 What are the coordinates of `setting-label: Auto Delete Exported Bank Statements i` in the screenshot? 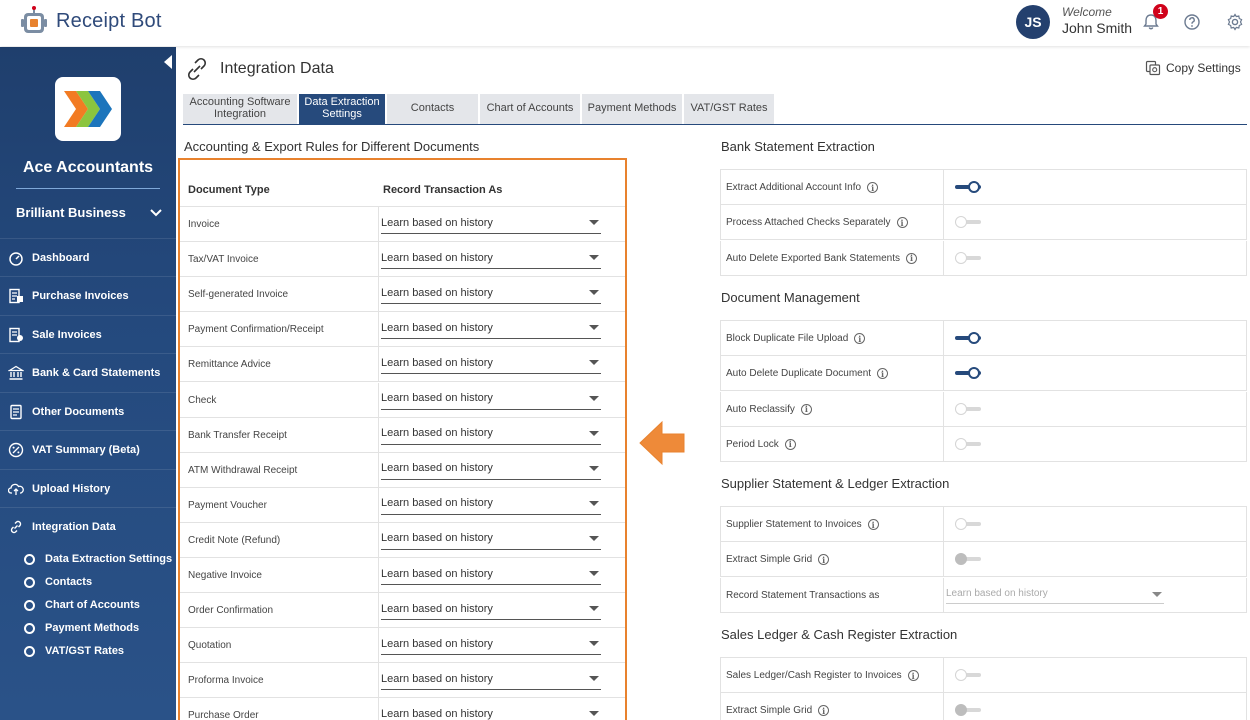 It's located at (821, 258).